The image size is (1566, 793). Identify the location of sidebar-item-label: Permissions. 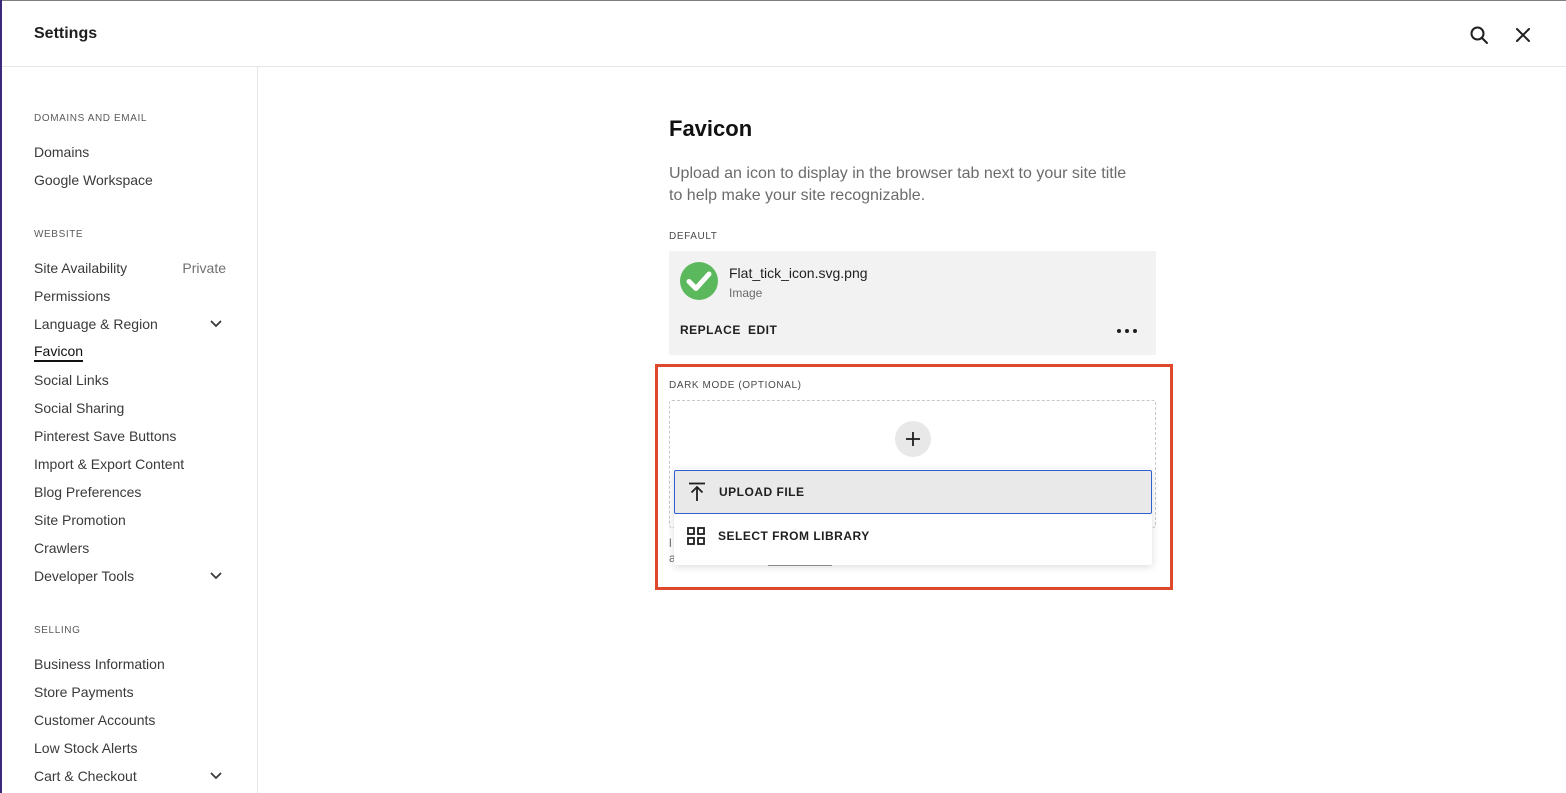
(72, 296).